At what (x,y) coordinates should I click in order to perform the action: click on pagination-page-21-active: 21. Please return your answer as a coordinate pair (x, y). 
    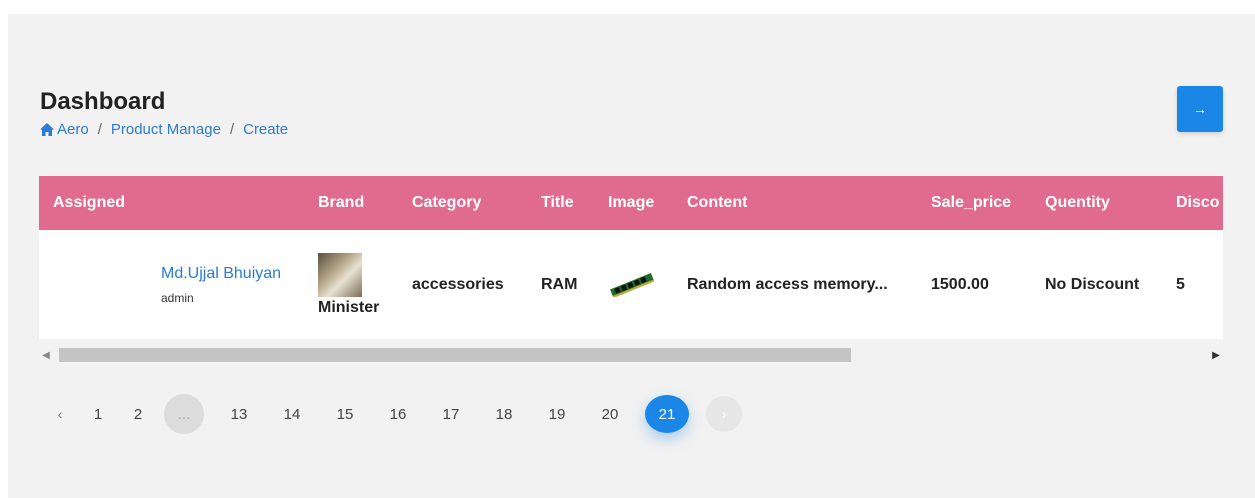
    Looking at the image, I should click on (667, 414).